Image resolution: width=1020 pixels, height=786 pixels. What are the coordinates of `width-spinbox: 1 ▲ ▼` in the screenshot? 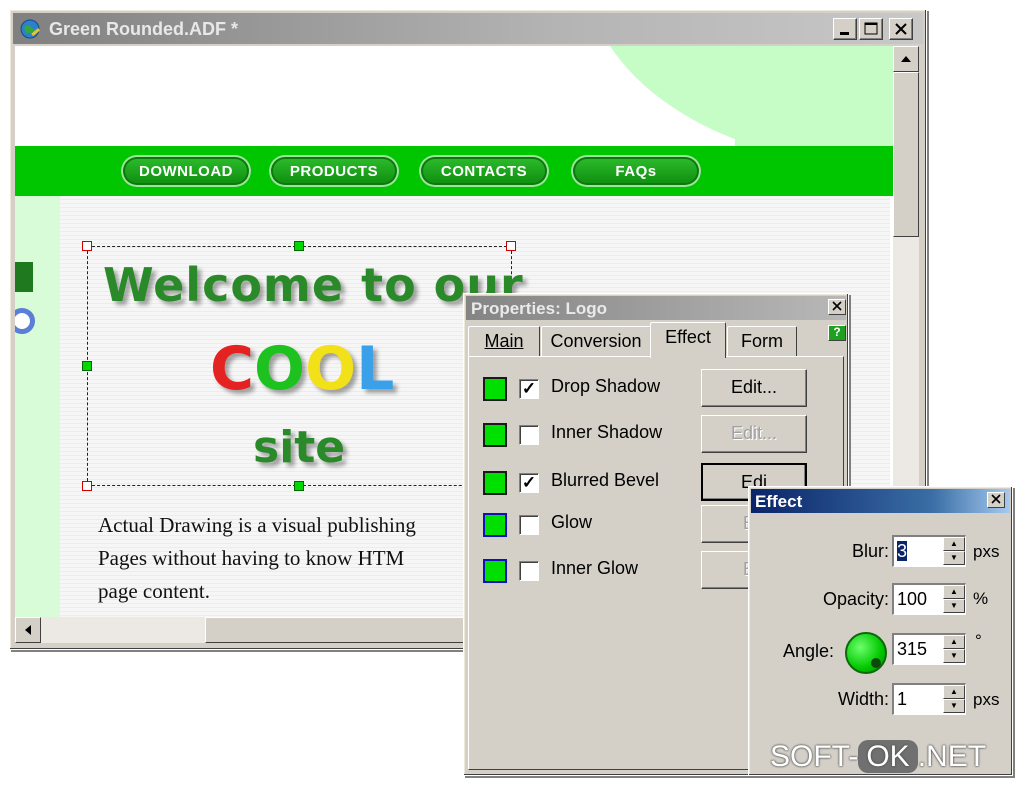 It's located at (929, 699).